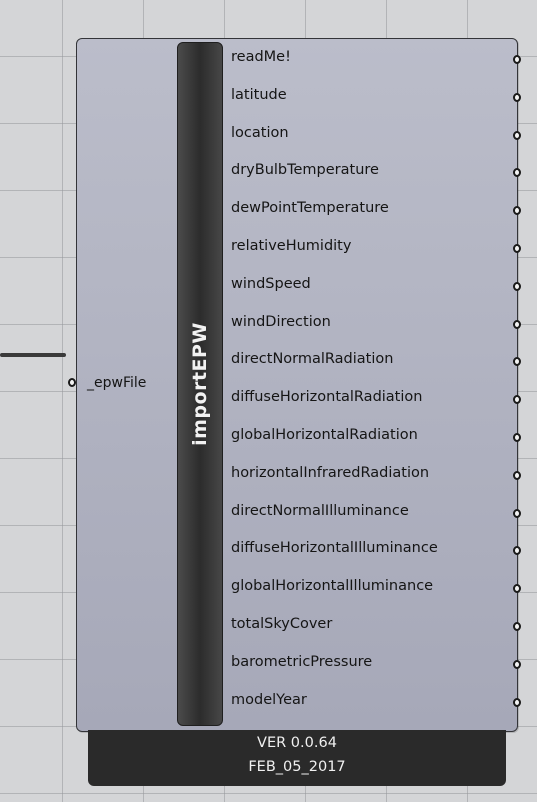  I want to click on output-barometricpressure: barometricPressure, so click(376, 664).